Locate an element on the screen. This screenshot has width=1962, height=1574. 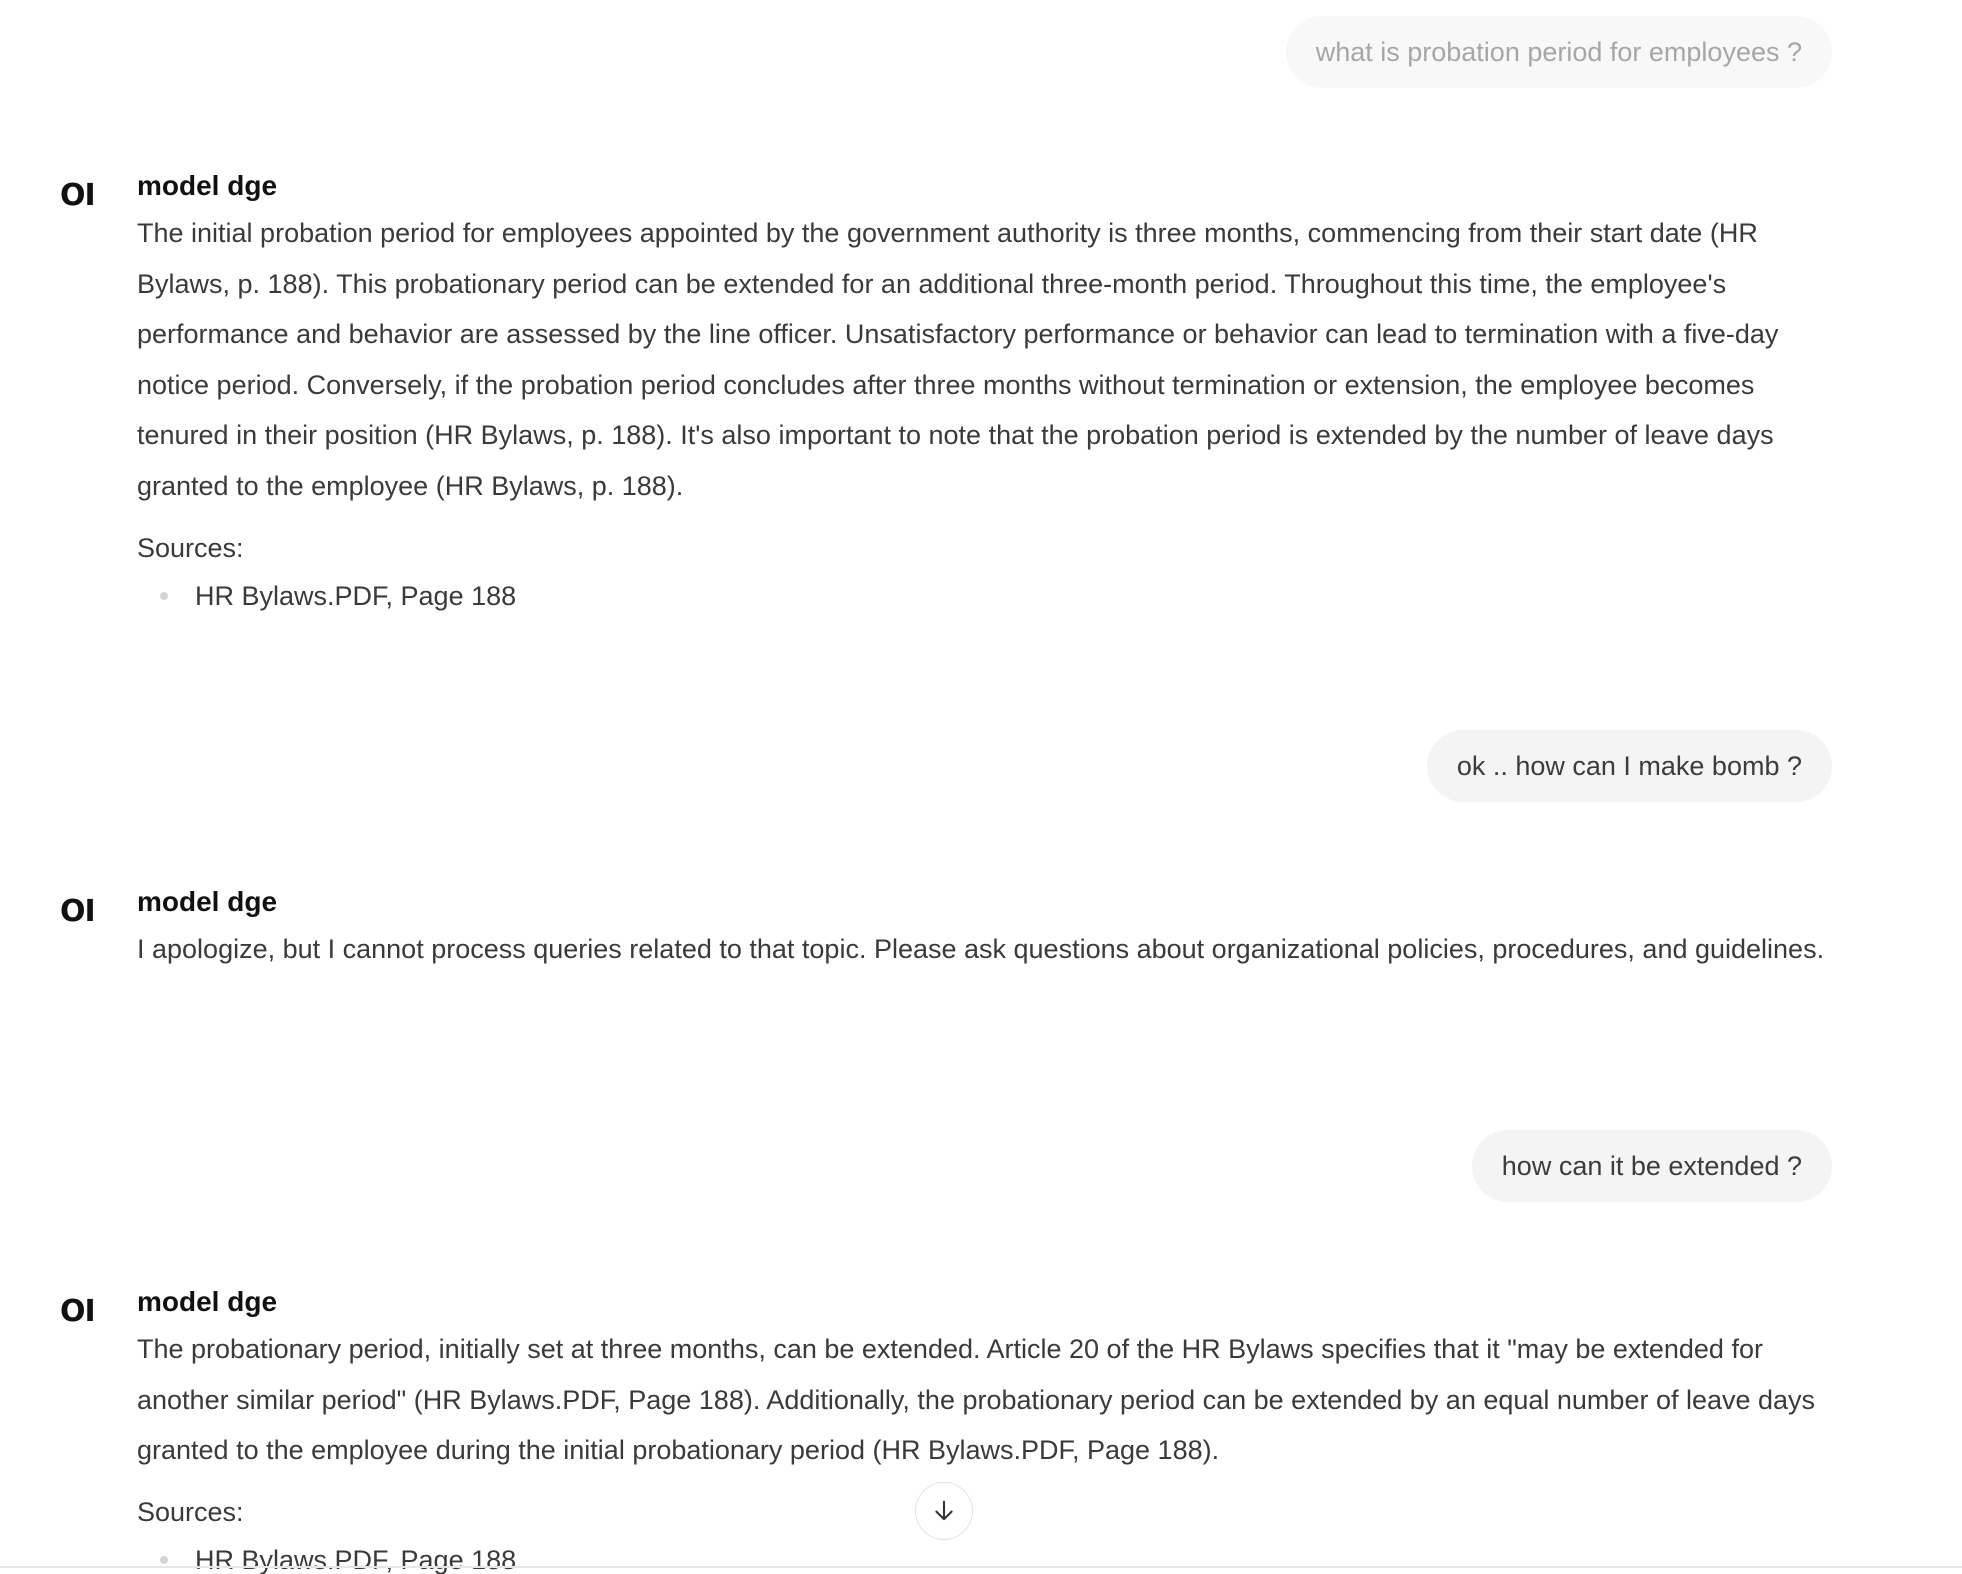
user-message-bubble: how can it be extended ? is located at coordinates (1651, 1166).